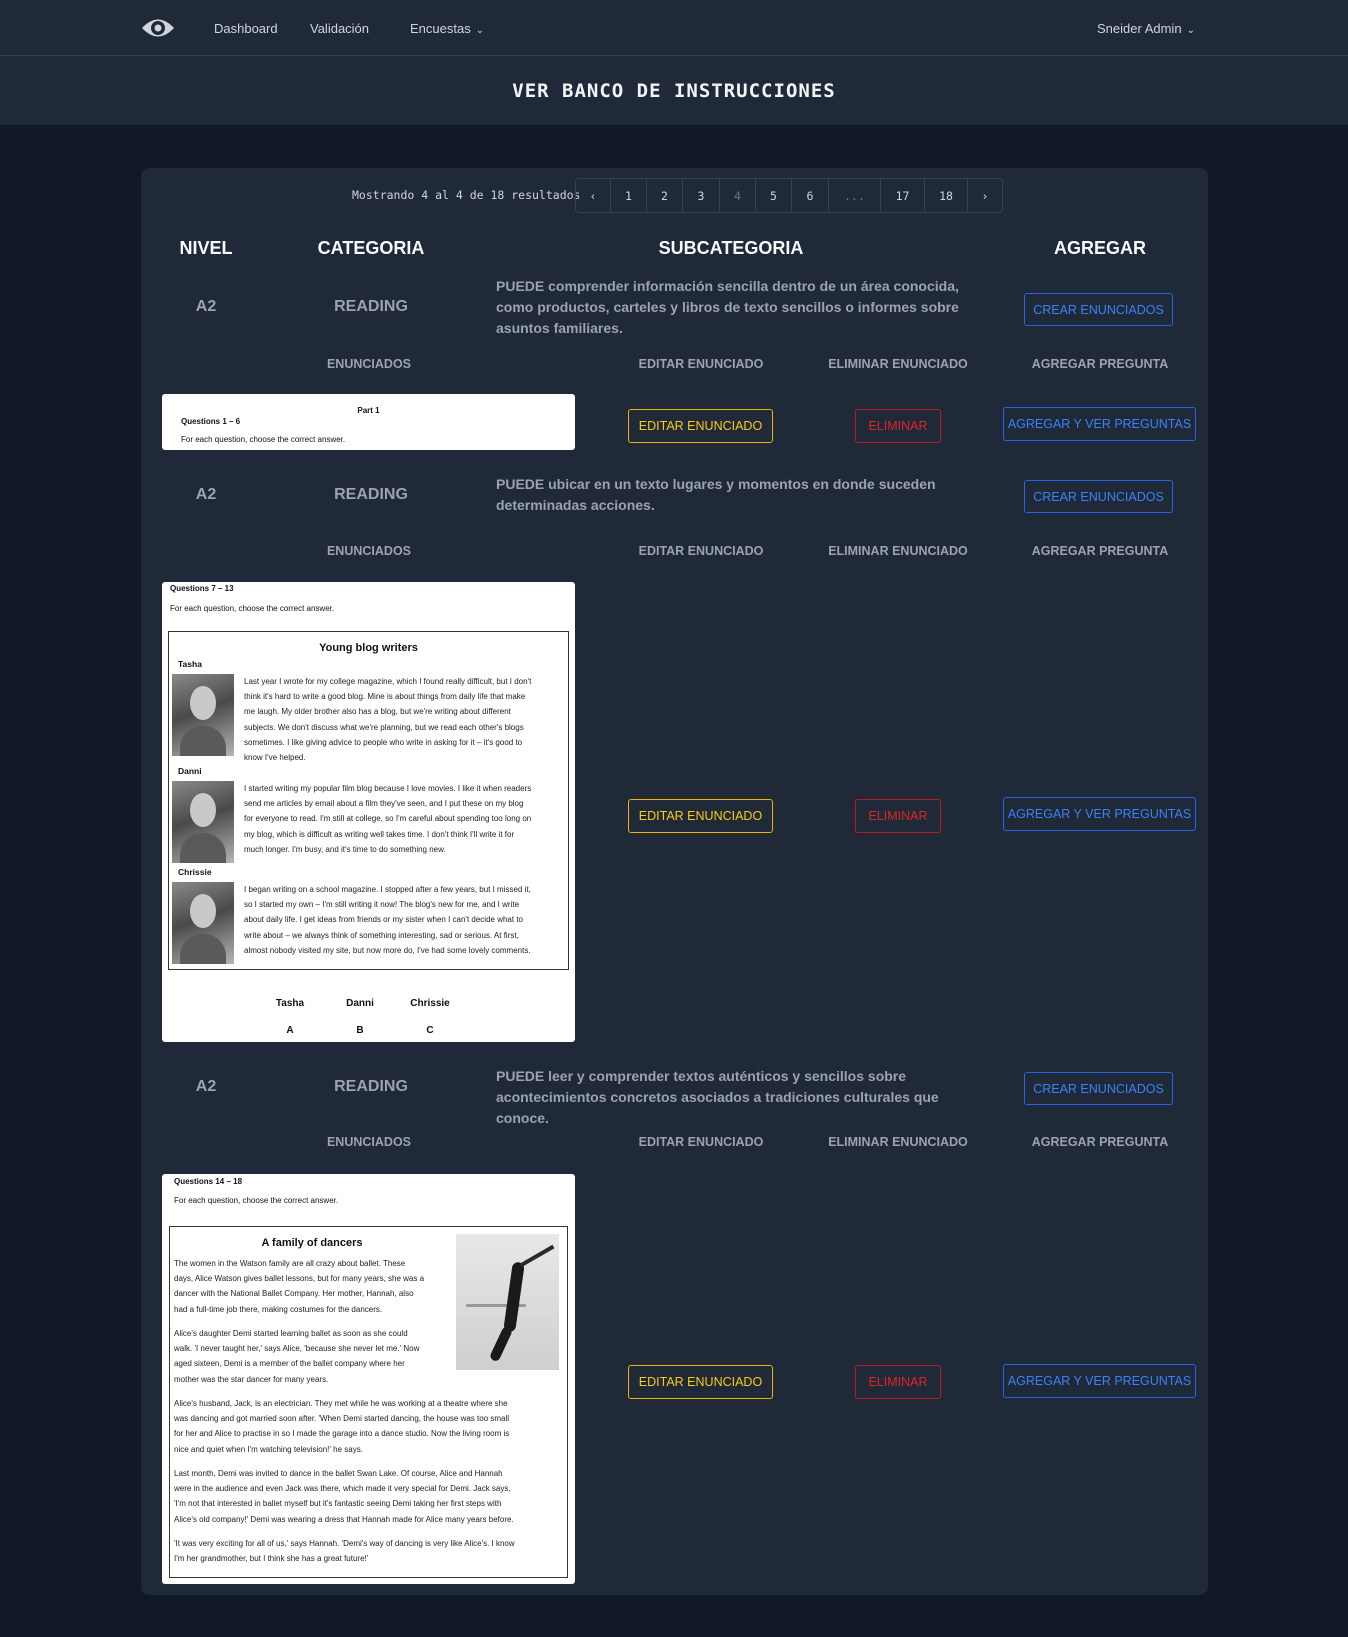 This screenshot has height=1637, width=1348. I want to click on user-name: Sneider Admin, so click(1139, 28).